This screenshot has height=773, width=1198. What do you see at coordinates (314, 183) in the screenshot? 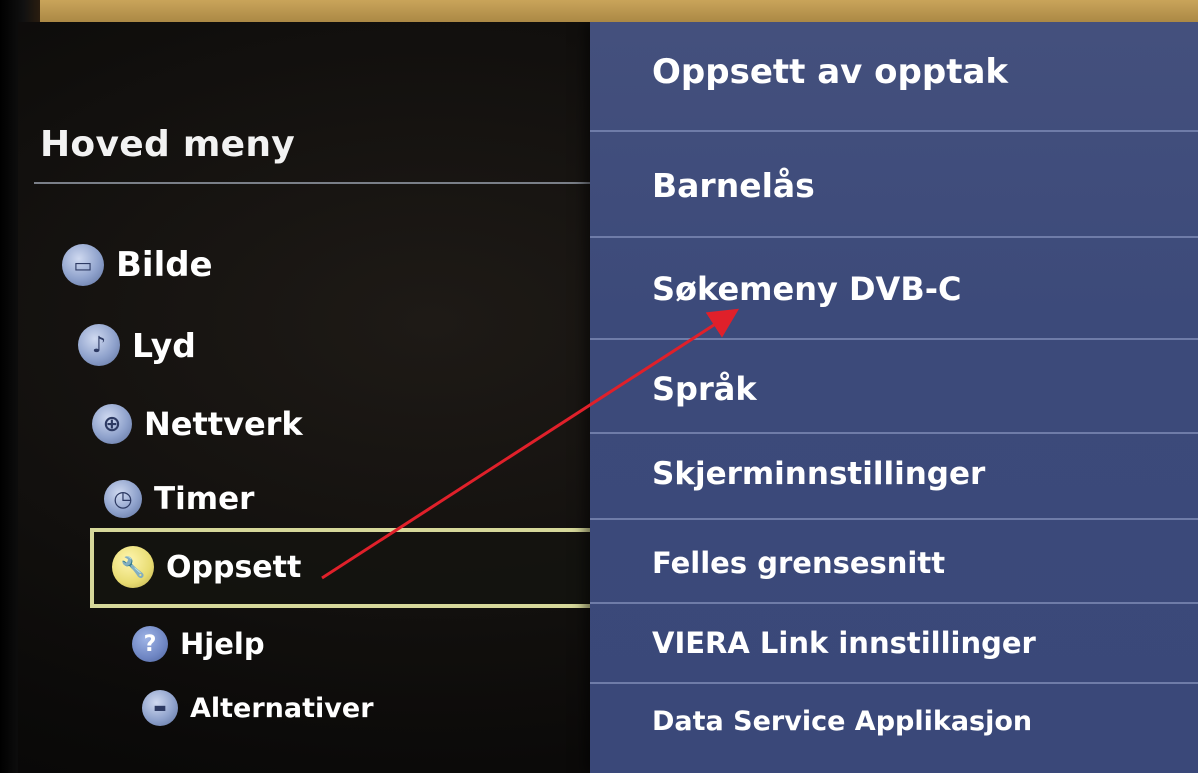
I see `title-divider` at bounding box center [314, 183].